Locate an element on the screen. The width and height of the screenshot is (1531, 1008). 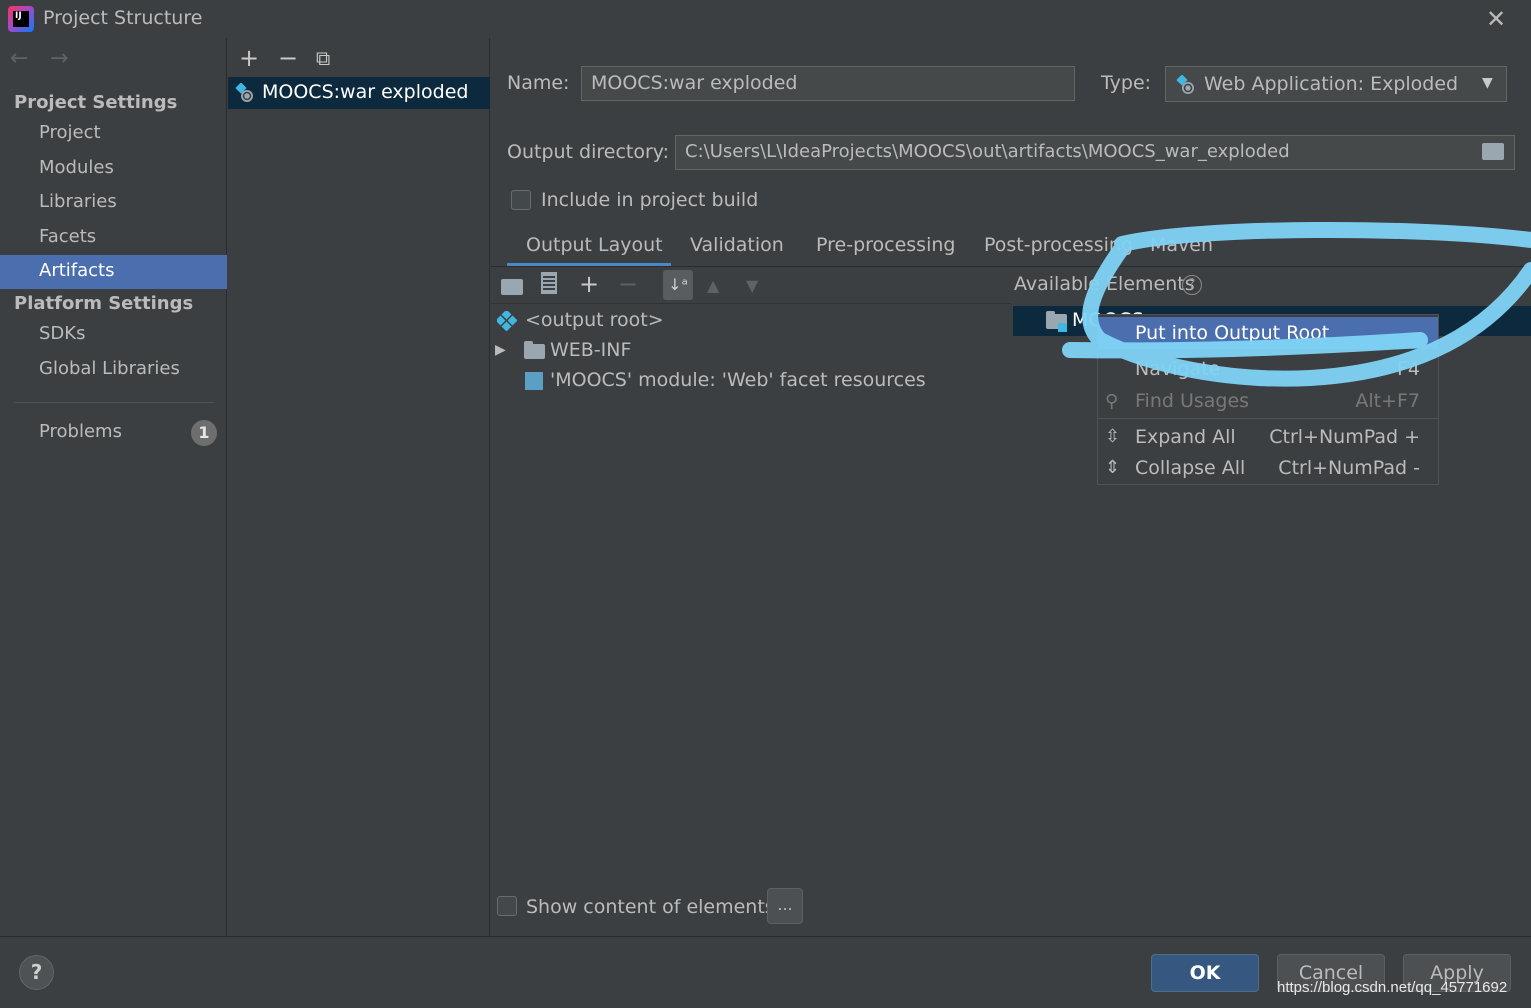
type-label: Type: is located at coordinates (1126, 83).